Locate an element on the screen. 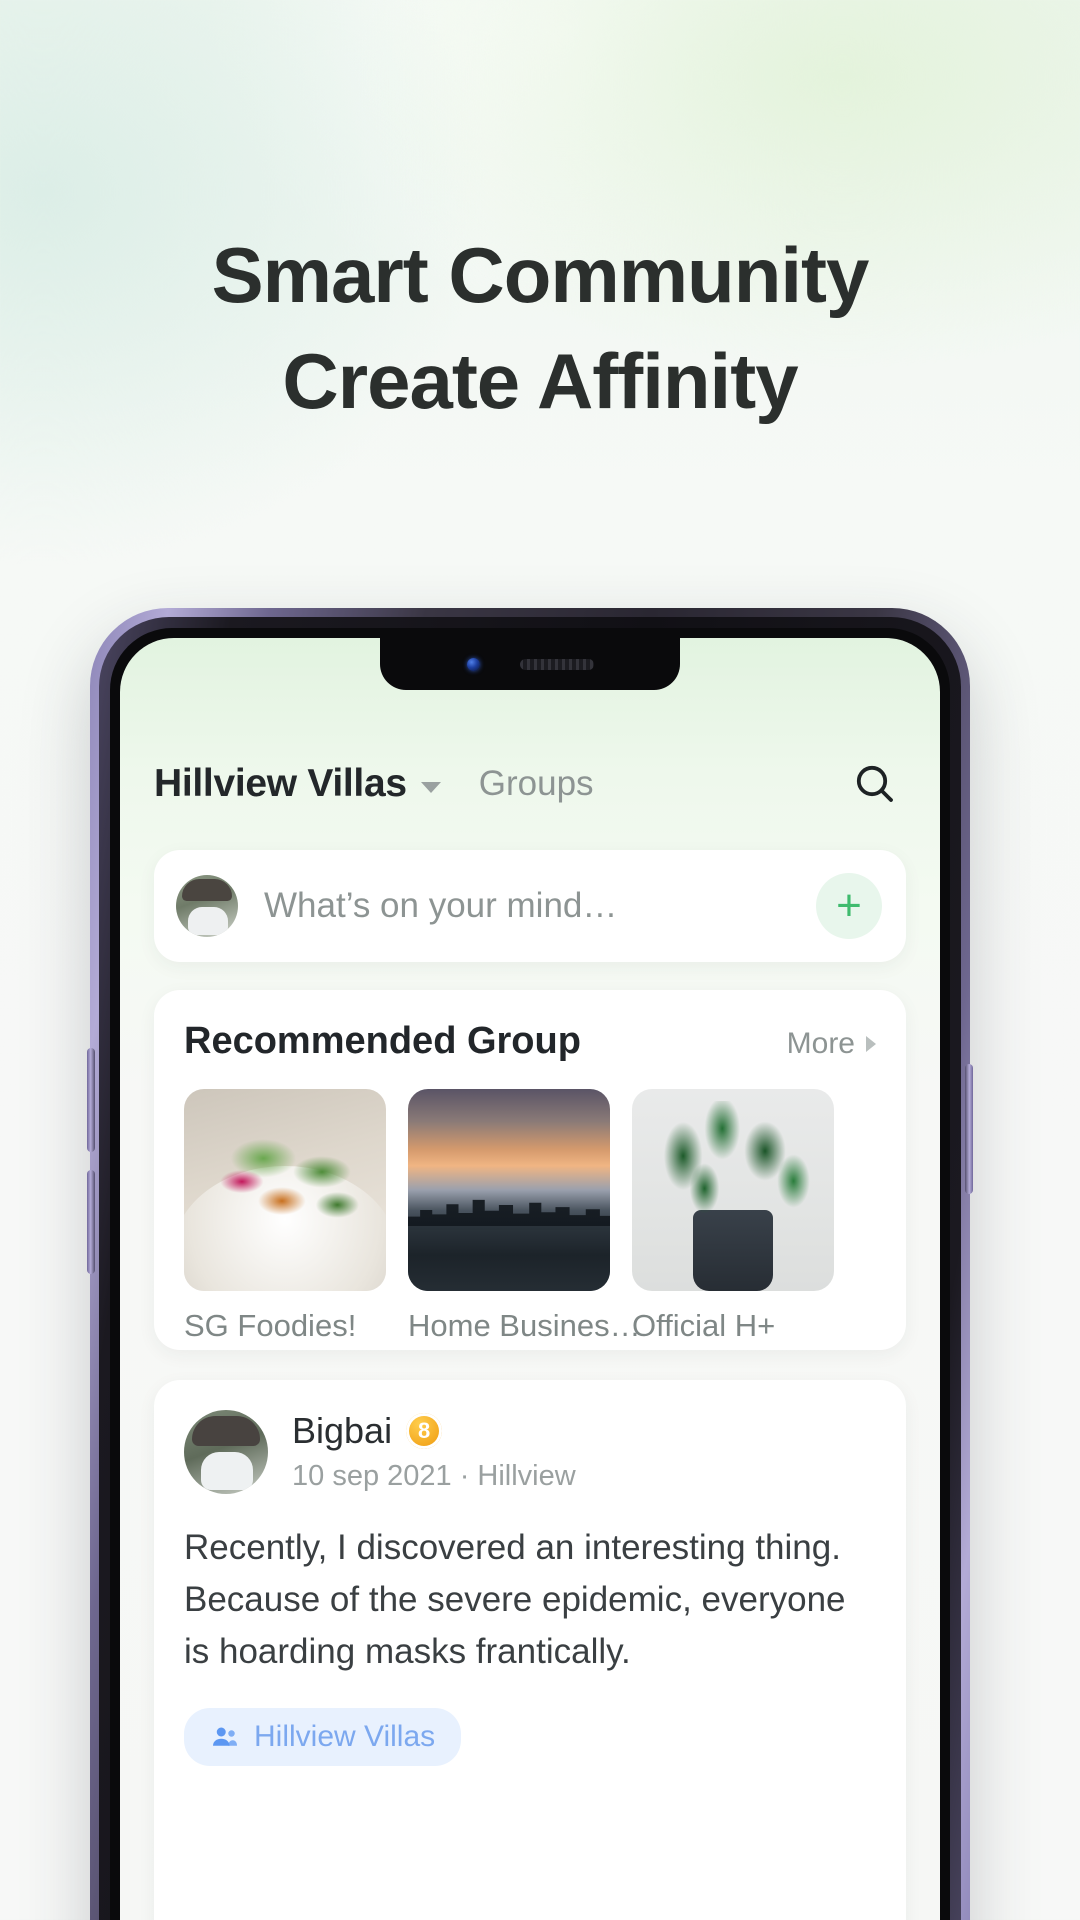 Image resolution: width=1080 pixels, height=1920 pixels. group-name: SG Foodies! is located at coordinates (270, 1325).